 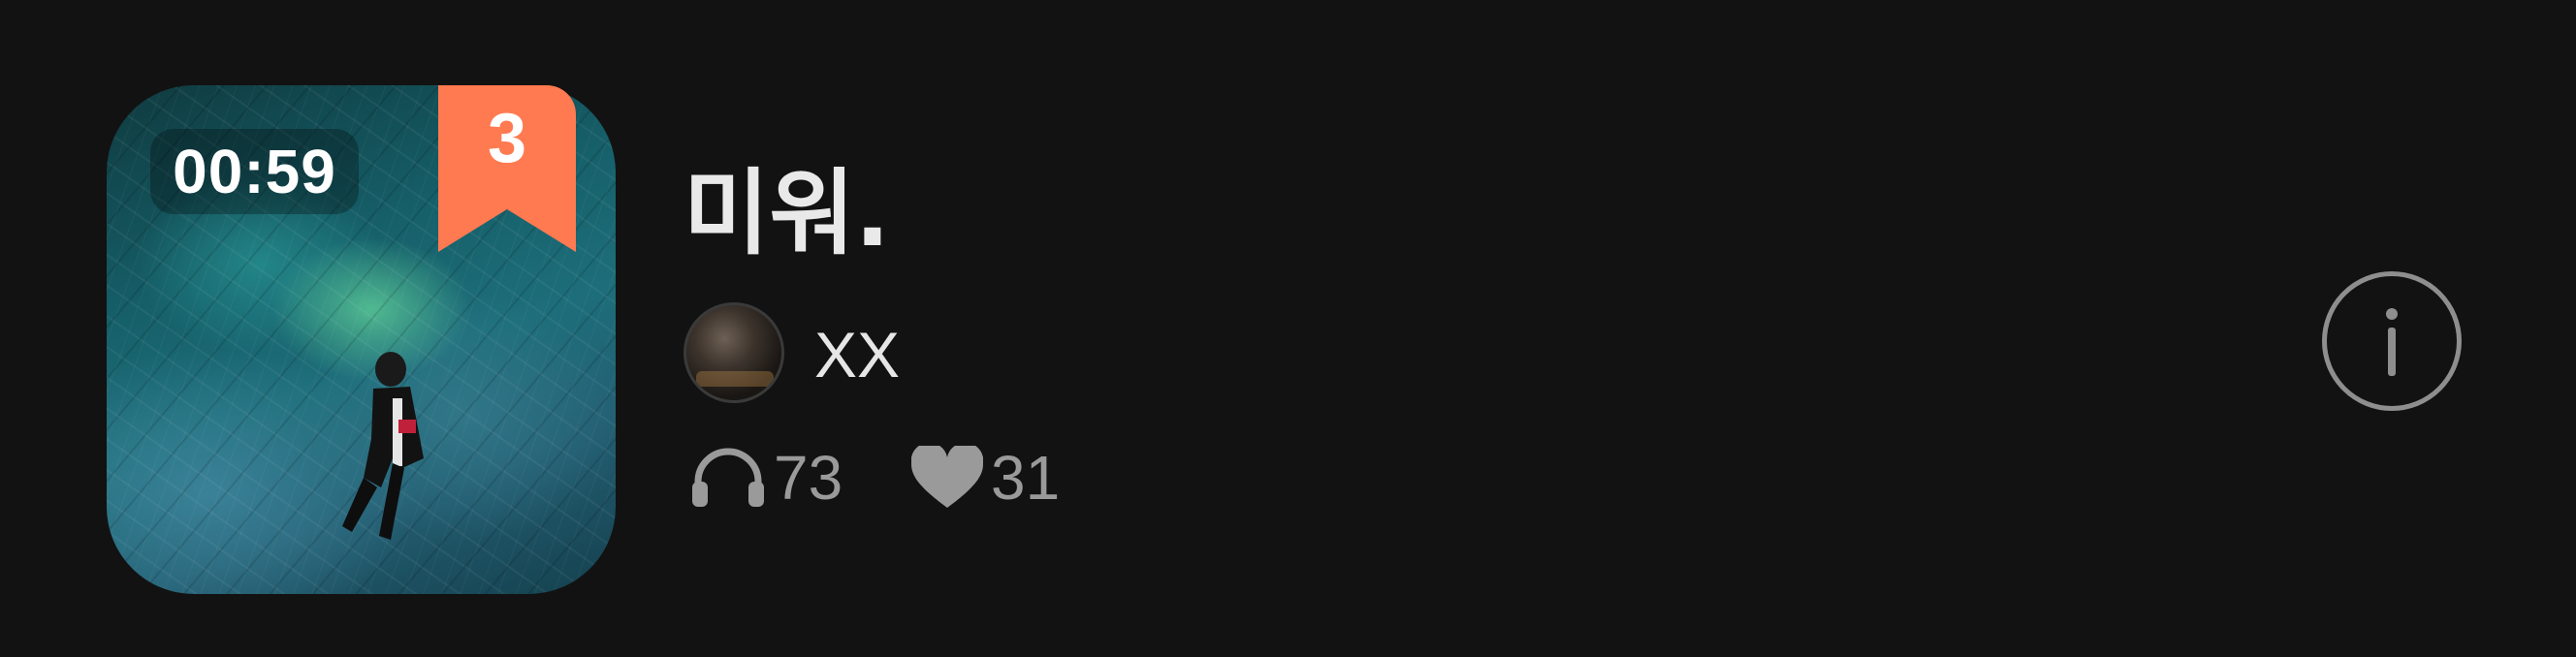 I want to click on artist-avatar, so click(x=734, y=352).